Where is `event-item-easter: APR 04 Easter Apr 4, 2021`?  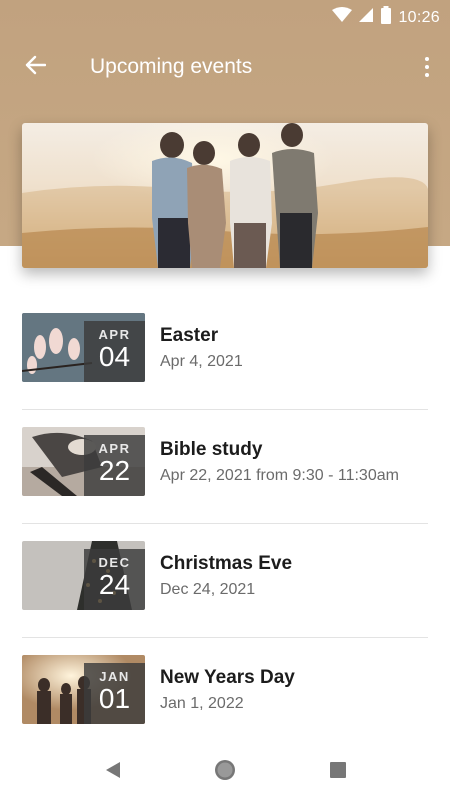 event-item-easter: APR 04 Easter Apr 4, 2021 is located at coordinates (225, 353).